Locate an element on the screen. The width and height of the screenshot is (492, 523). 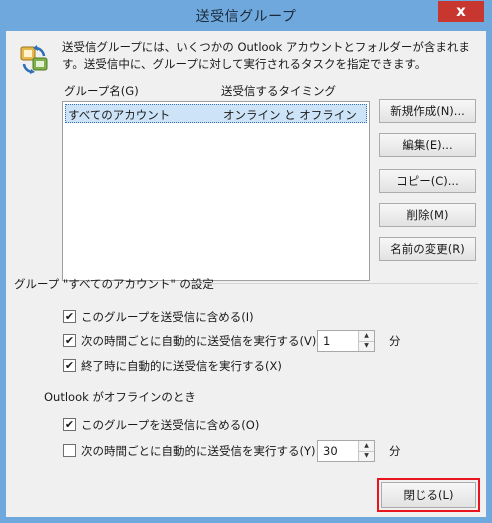
online-interval-unit: 分 is located at coordinates (395, 341).